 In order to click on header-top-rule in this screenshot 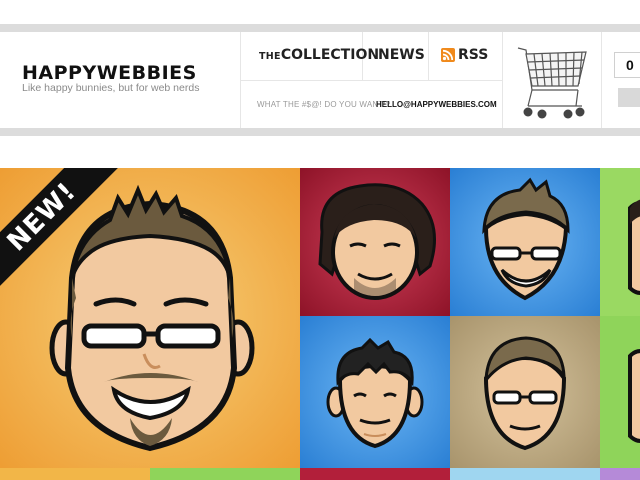, I will do `click(320, 28)`.